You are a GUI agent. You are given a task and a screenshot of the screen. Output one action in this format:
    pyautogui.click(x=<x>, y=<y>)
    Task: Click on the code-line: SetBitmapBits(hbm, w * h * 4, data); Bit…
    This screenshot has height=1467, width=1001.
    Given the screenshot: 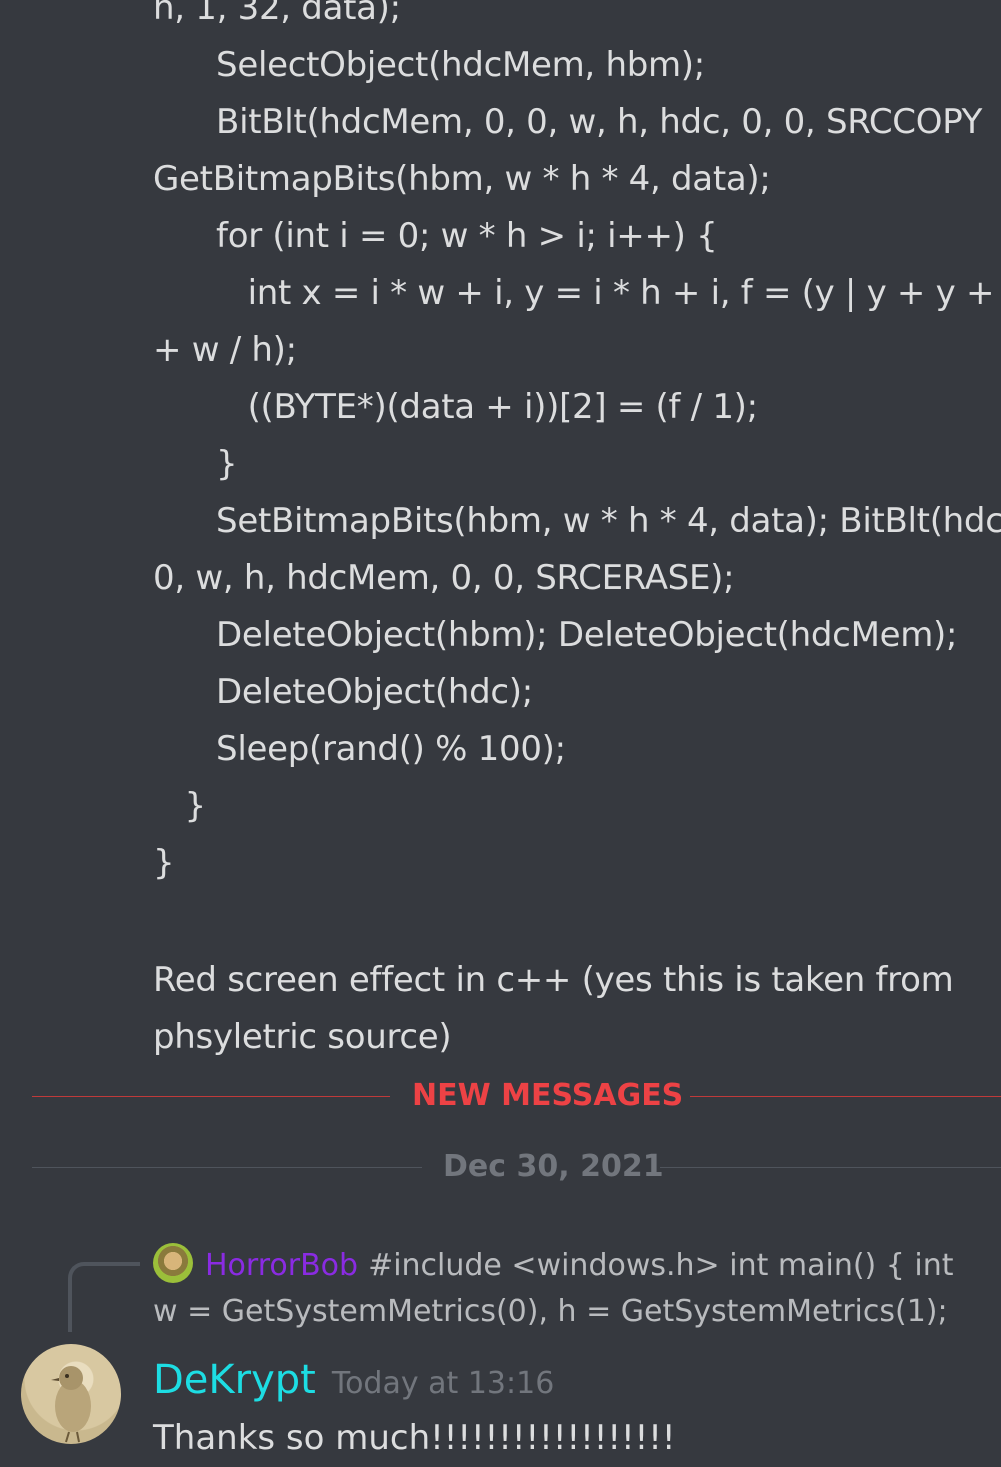 What is the action you would take?
    pyautogui.click(x=577, y=521)
    